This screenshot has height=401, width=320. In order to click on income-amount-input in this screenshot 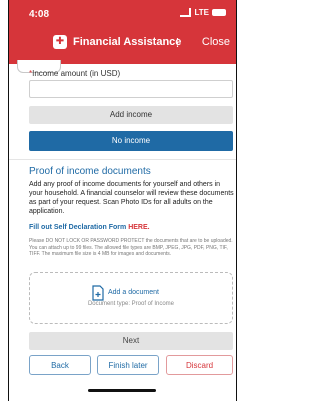, I will do `click(131, 89)`.